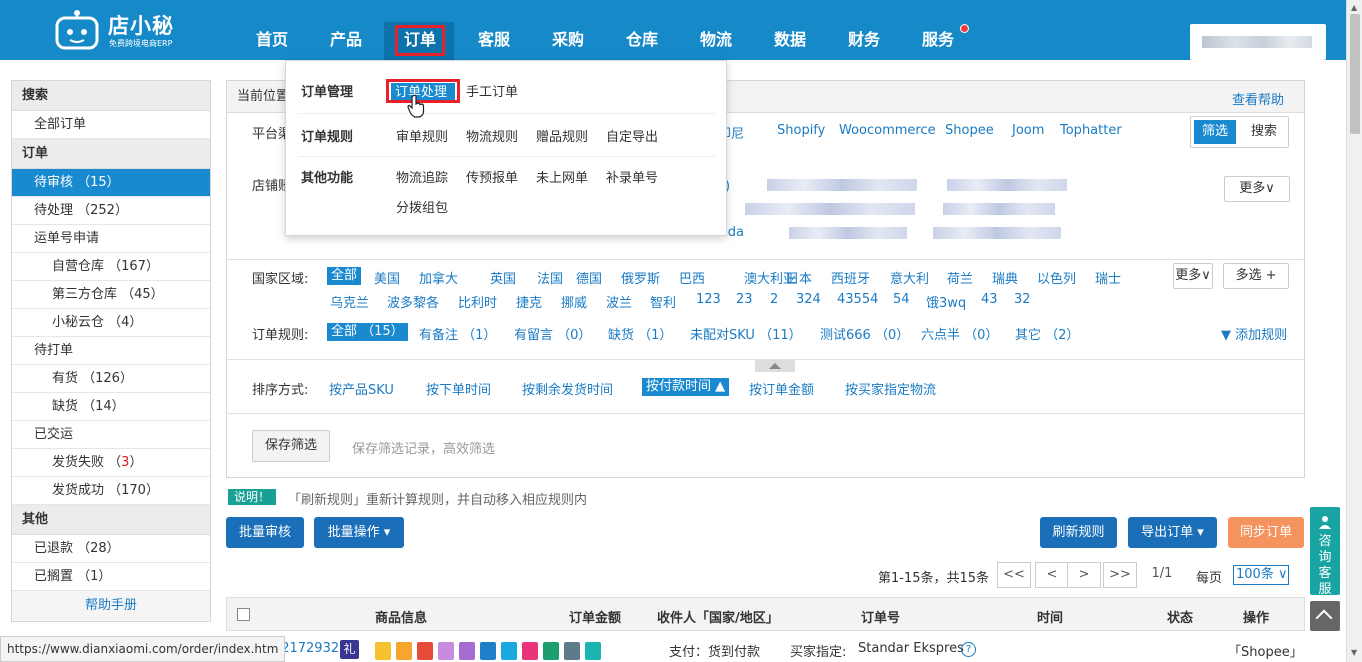 The image size is (1362, 662). Describe the element at coordinates (1120, 575) in the screenshot. I see `pager-last: >>` at that location.